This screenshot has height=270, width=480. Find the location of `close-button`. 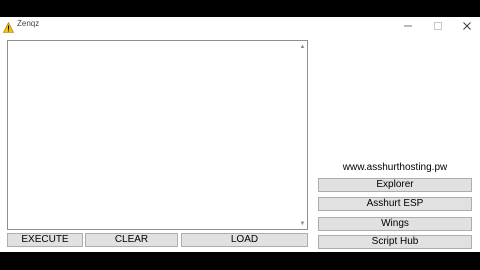

close-button is located at coordinates (466, 26).